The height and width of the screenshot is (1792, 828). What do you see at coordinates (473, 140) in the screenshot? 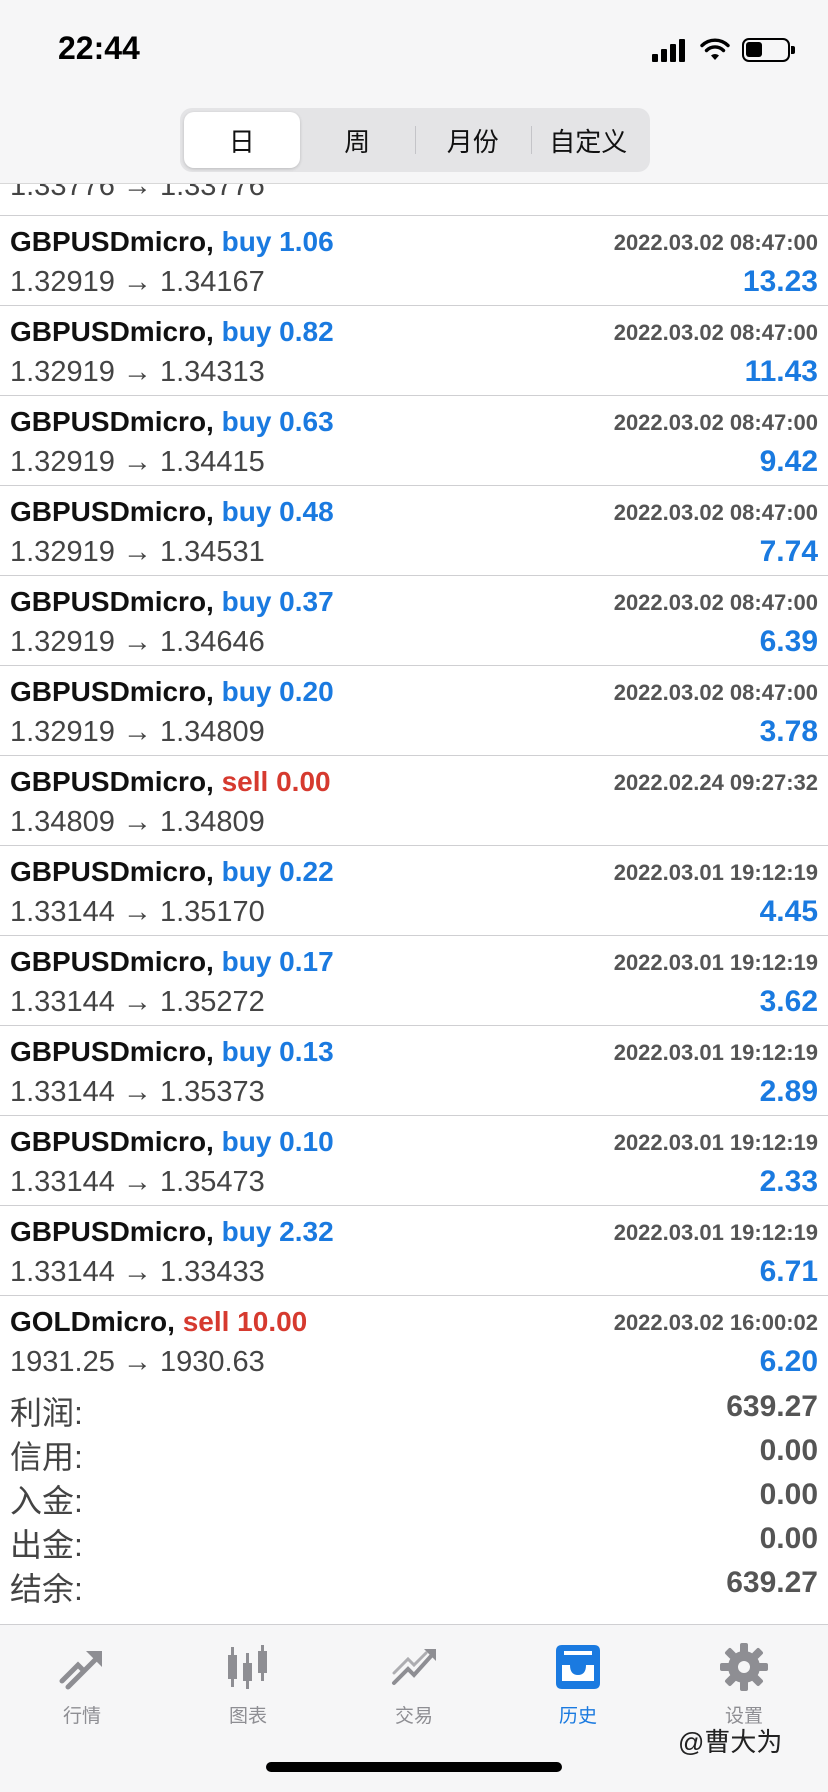
I see `segment-month: 月份` at bounding box center [473, 140].